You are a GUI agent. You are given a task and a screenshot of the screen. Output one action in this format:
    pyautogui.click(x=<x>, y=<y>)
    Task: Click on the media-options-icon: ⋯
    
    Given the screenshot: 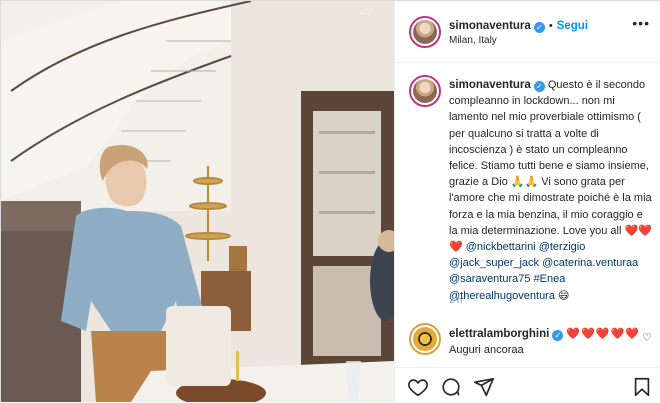 What is the action you would take?
    pyautogui.click(x=365, y=13)
    